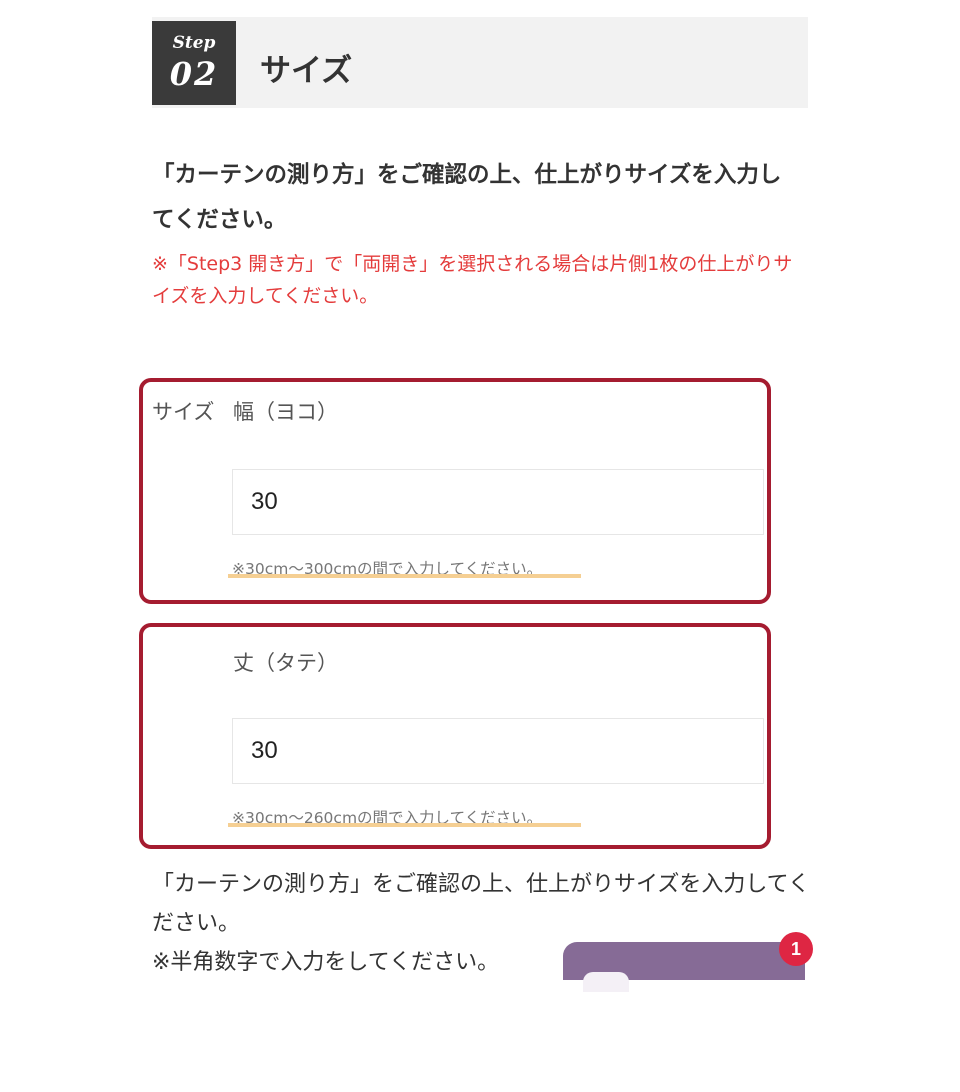 The width and height of the screenshot is (960, 1092). I want to click on footer-line-measure: 「カーテンの測り方」をご確認の上、仕上がりサイズを入力してください。, so click(481, 904).